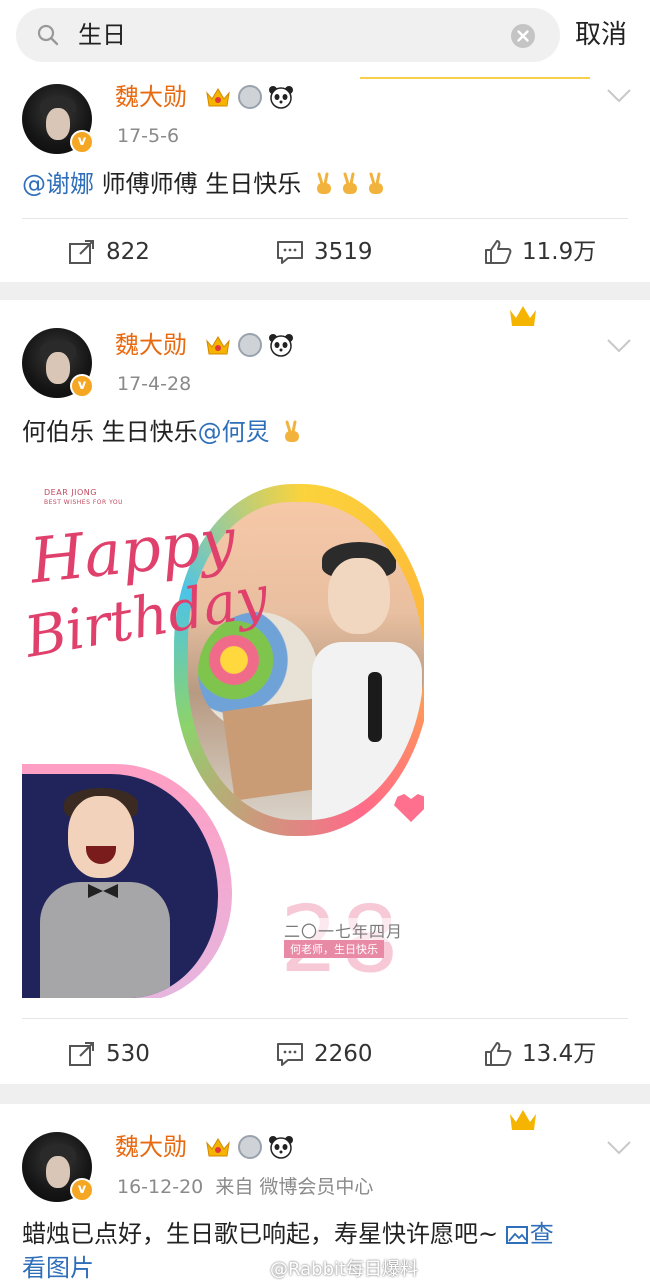 The height and width of the screenshot is (1286, 650). What do you see at coordinates (529, 1234) in the screenshot?
I see `view-image-link: 查` at bounding box center [529, 1234].